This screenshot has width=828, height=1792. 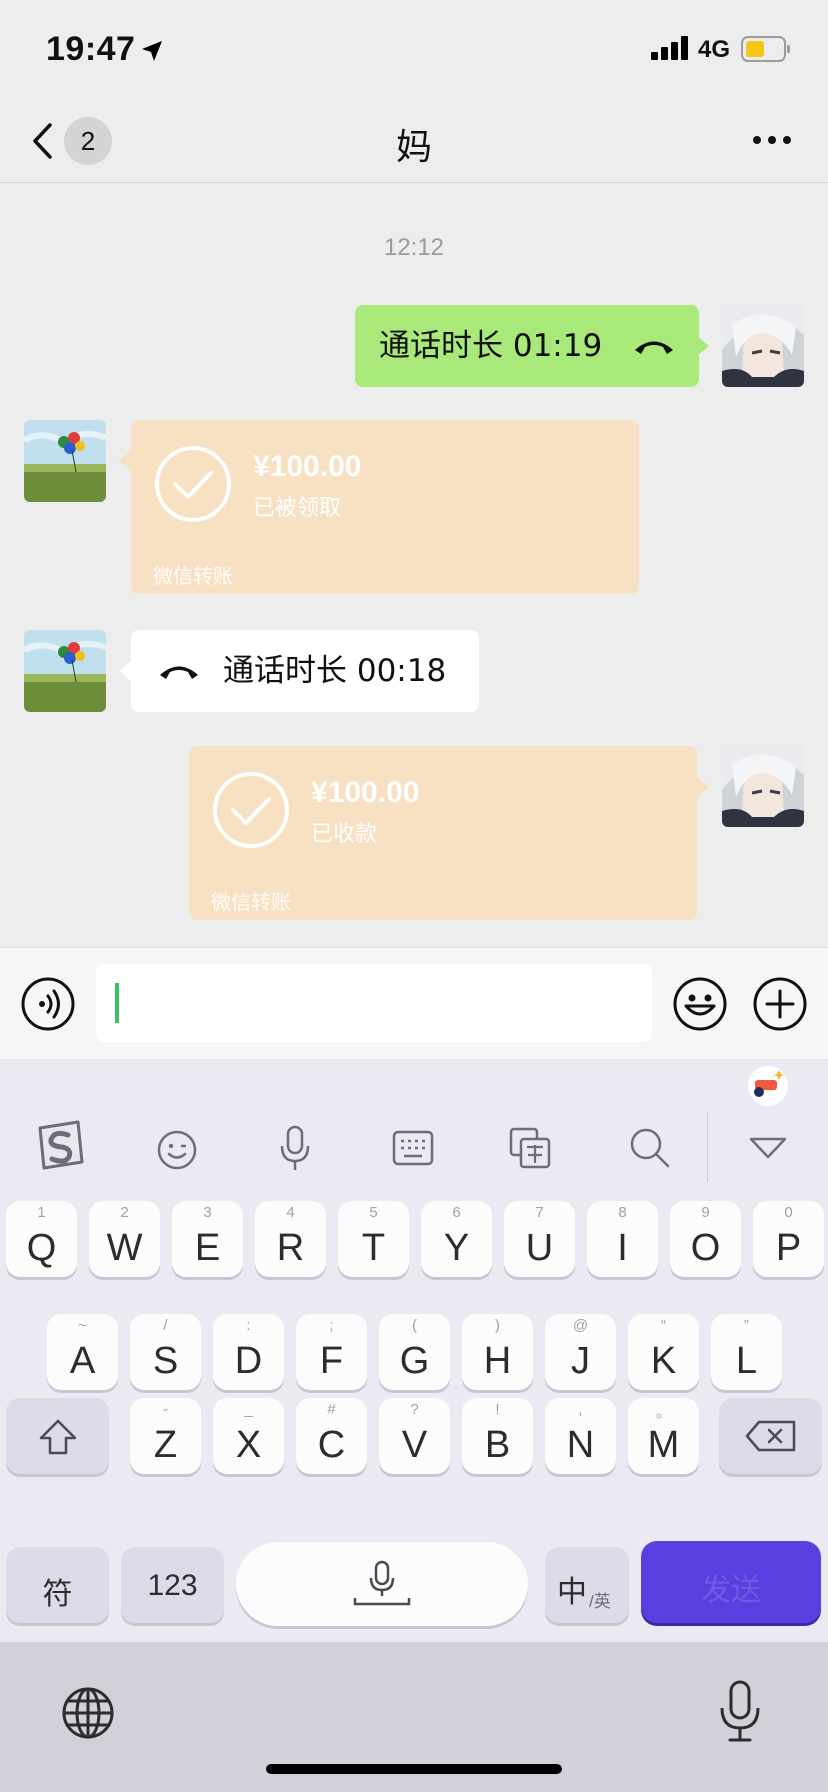 I want to click on key-f: ; F, so click(x=331, y=1352).